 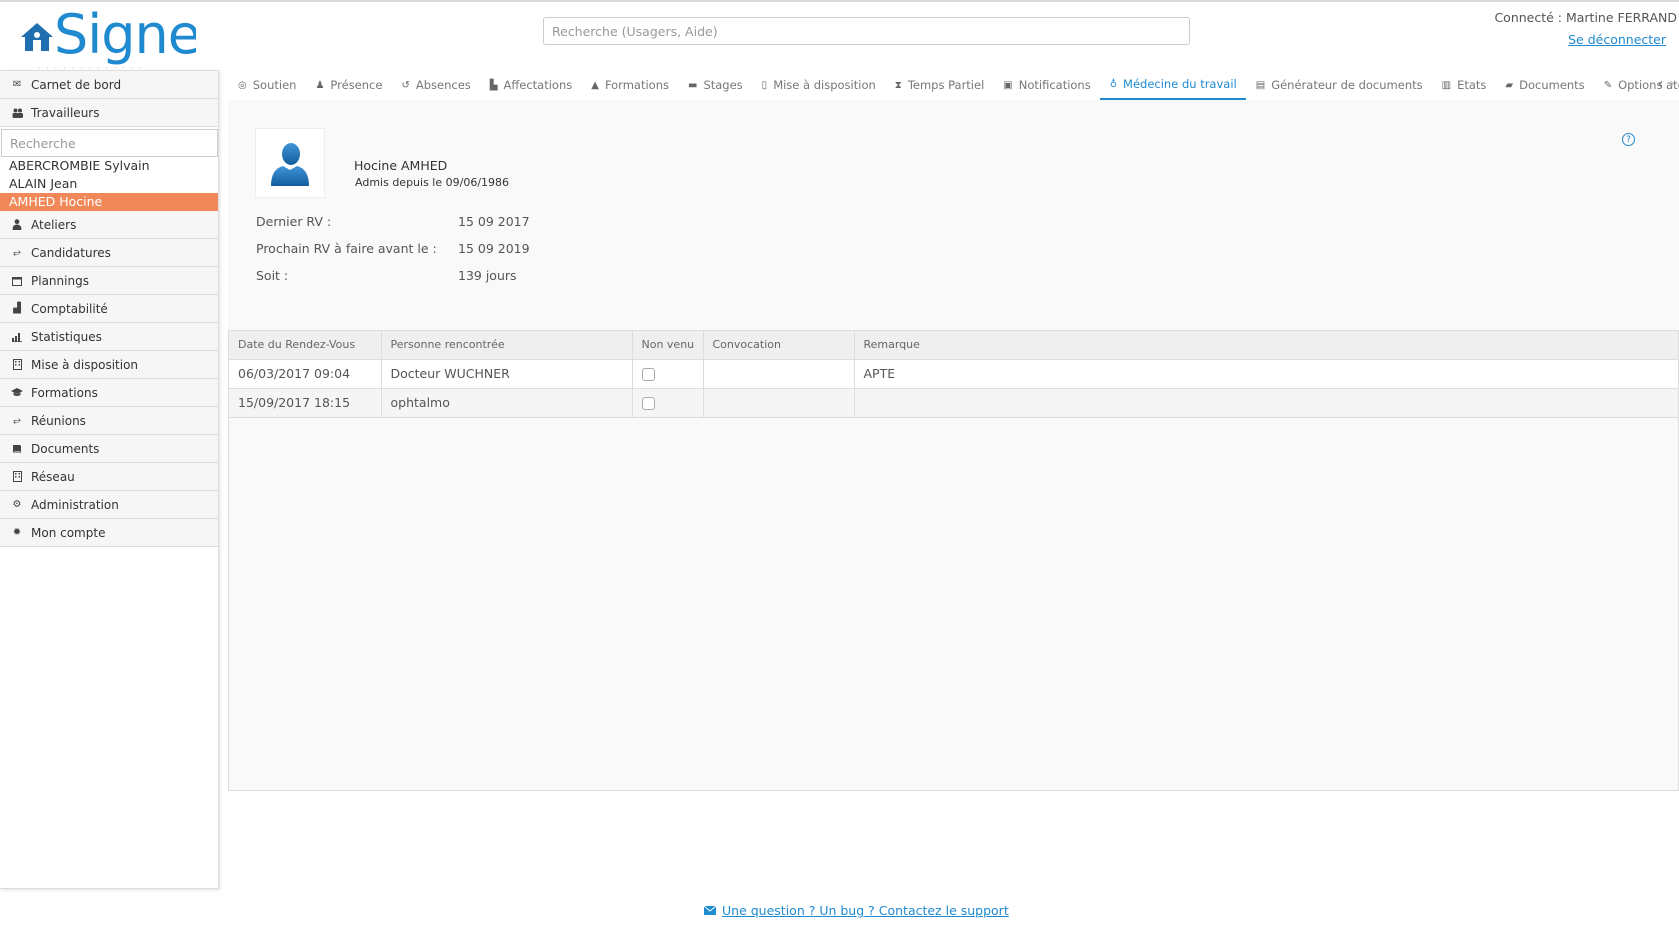 What do you see at coordinates (1266, 345) in the screenshot?
I see `column-header: Remarque` at bounding box center [1266, 345].